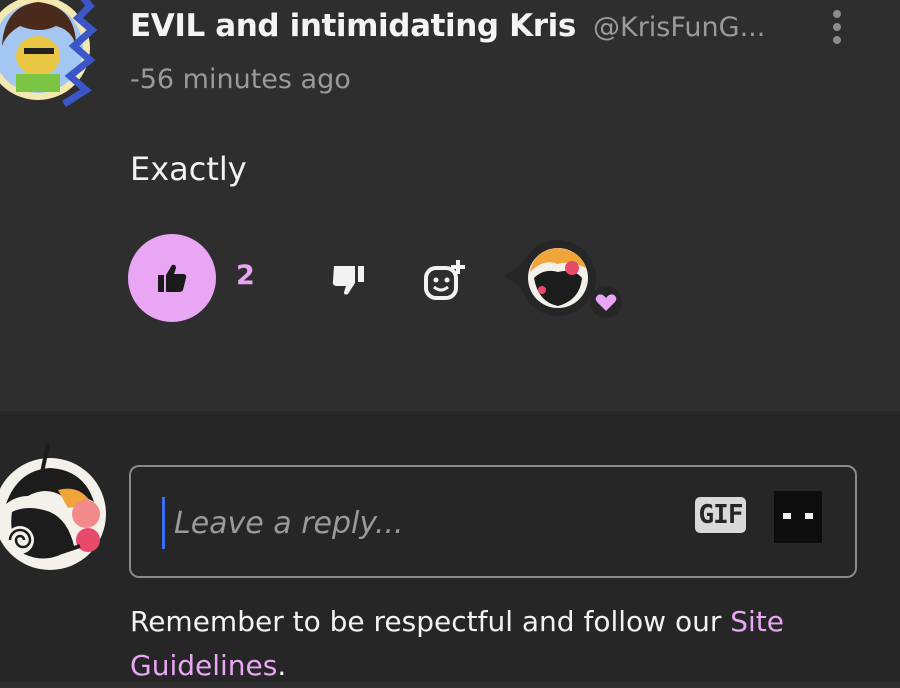 The width and height of the screenshot is (900, 688). I want to click on current-user-avatar, so click(56, 509).